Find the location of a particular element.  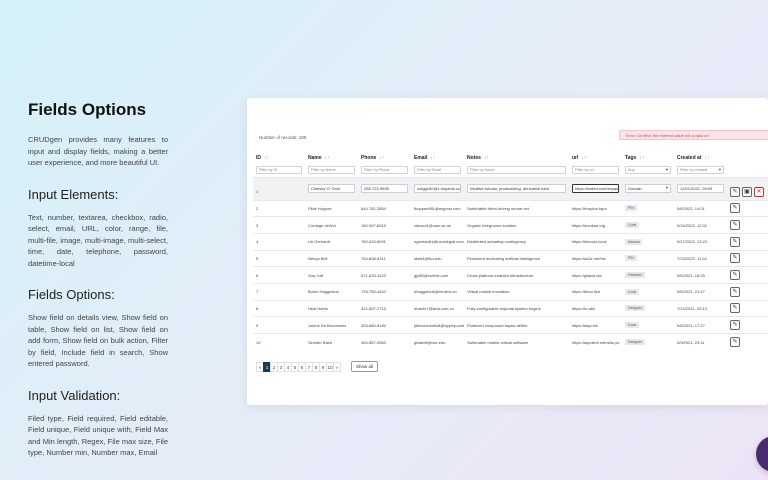

col-header-actions is located at coordinates (747, 158).